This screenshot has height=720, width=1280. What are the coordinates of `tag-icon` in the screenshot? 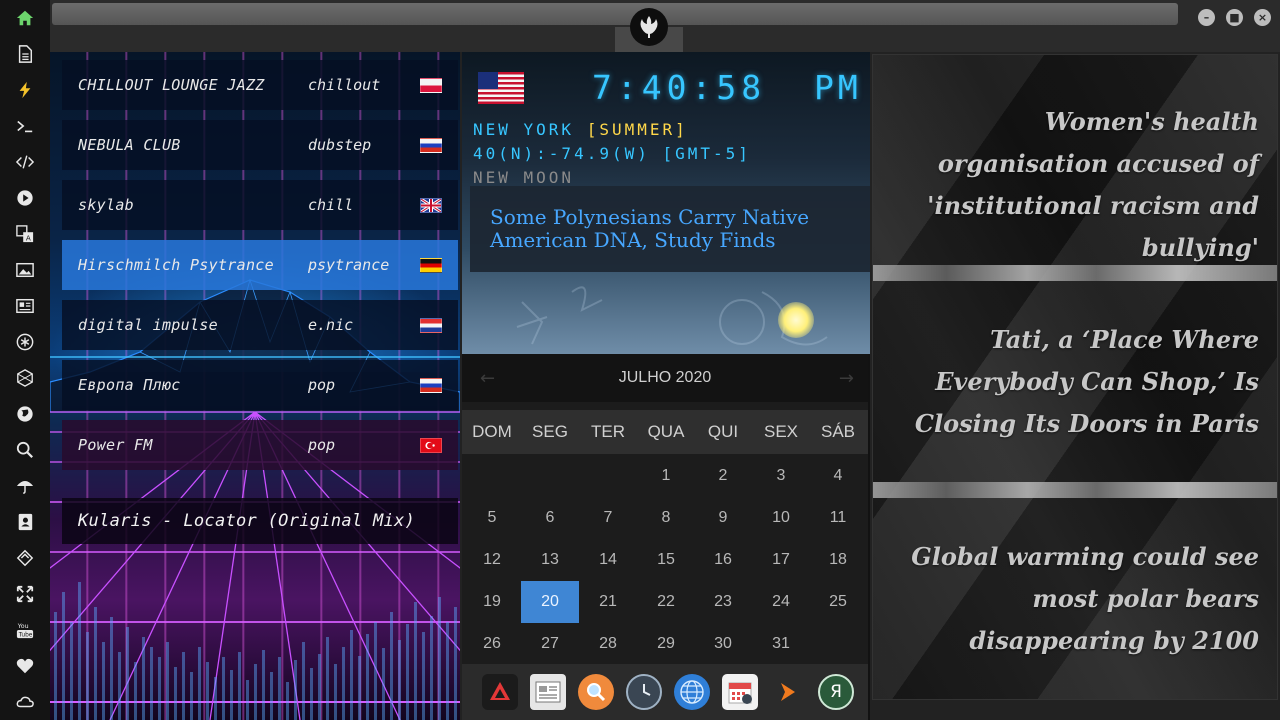 It's located at (25, 558).